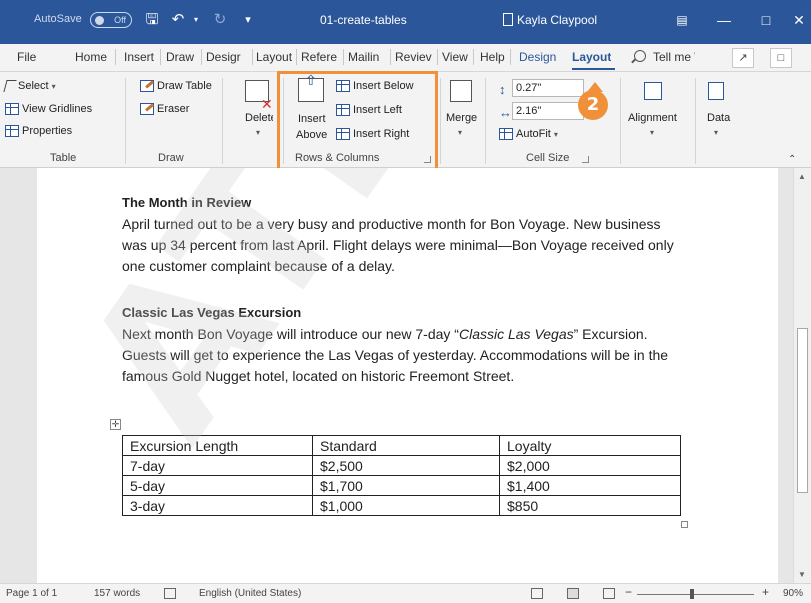 The height and width of the screenshot is (603, 811). Describe the element at coordinates (460, 132) in the screenshot. I see `merge-dropdown-icon: ▾` at that location.